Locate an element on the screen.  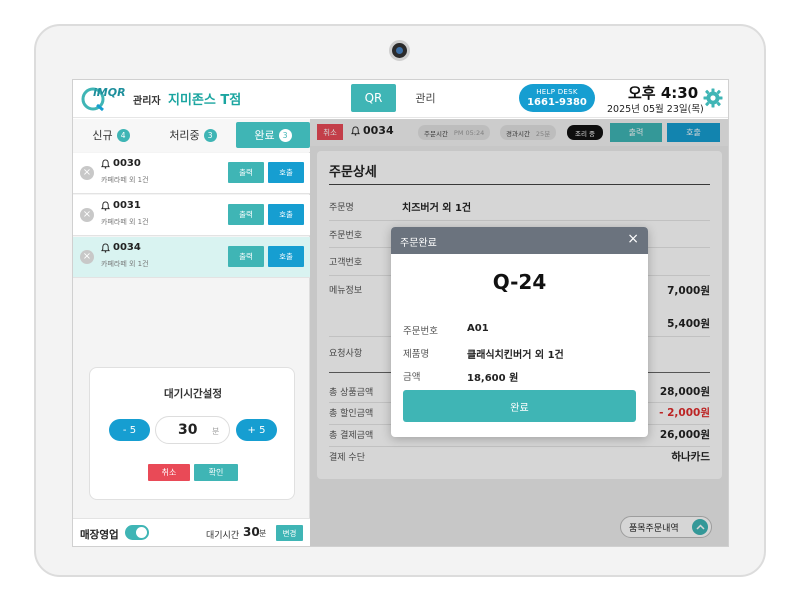
order-row: × 0030 카페라떼 외 1건 출력 호출 is located at coordinates (191, 173).